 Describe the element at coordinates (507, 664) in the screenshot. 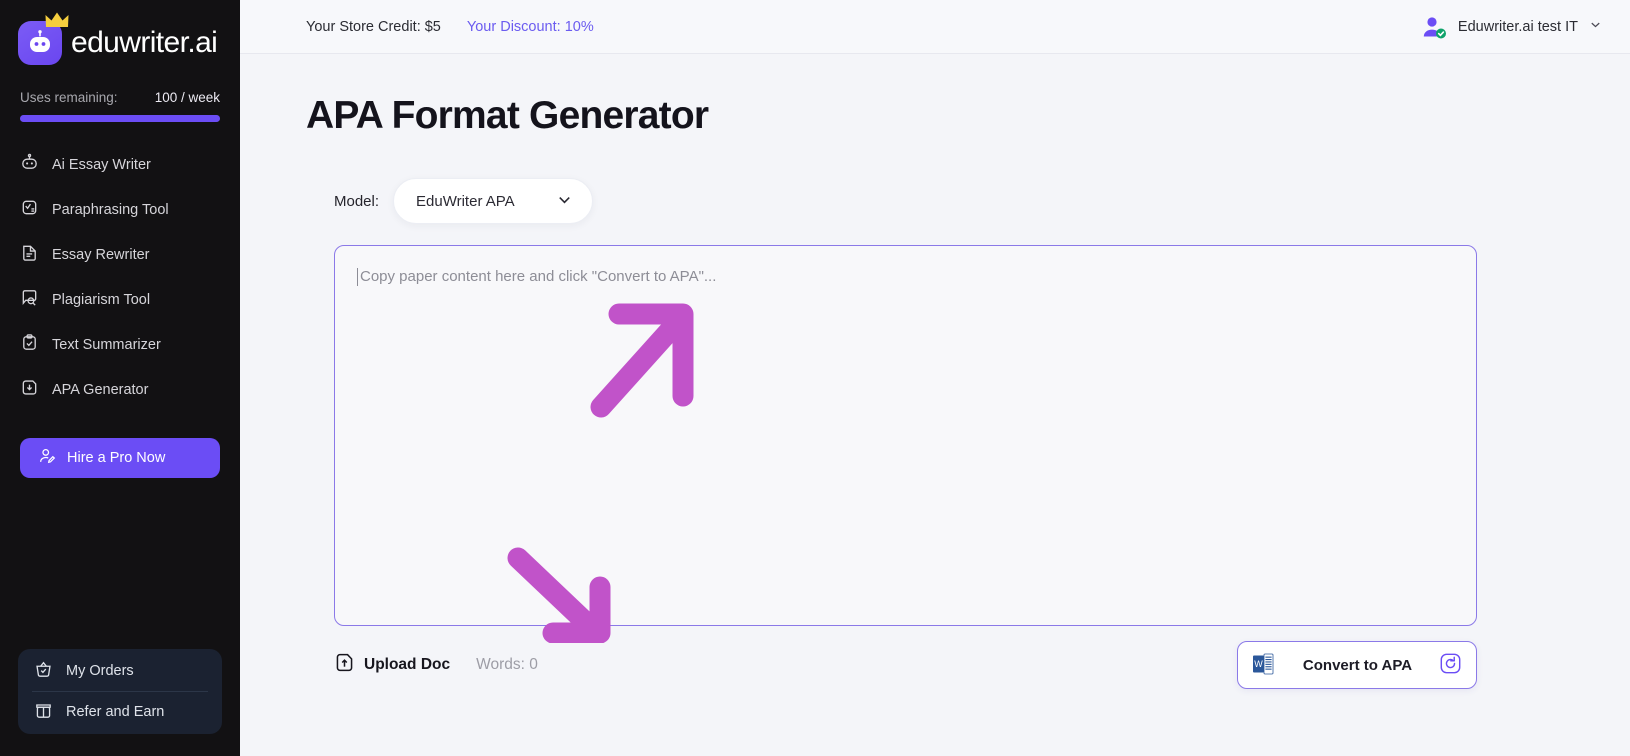

I see `words-counter: Words: 0` at that location.